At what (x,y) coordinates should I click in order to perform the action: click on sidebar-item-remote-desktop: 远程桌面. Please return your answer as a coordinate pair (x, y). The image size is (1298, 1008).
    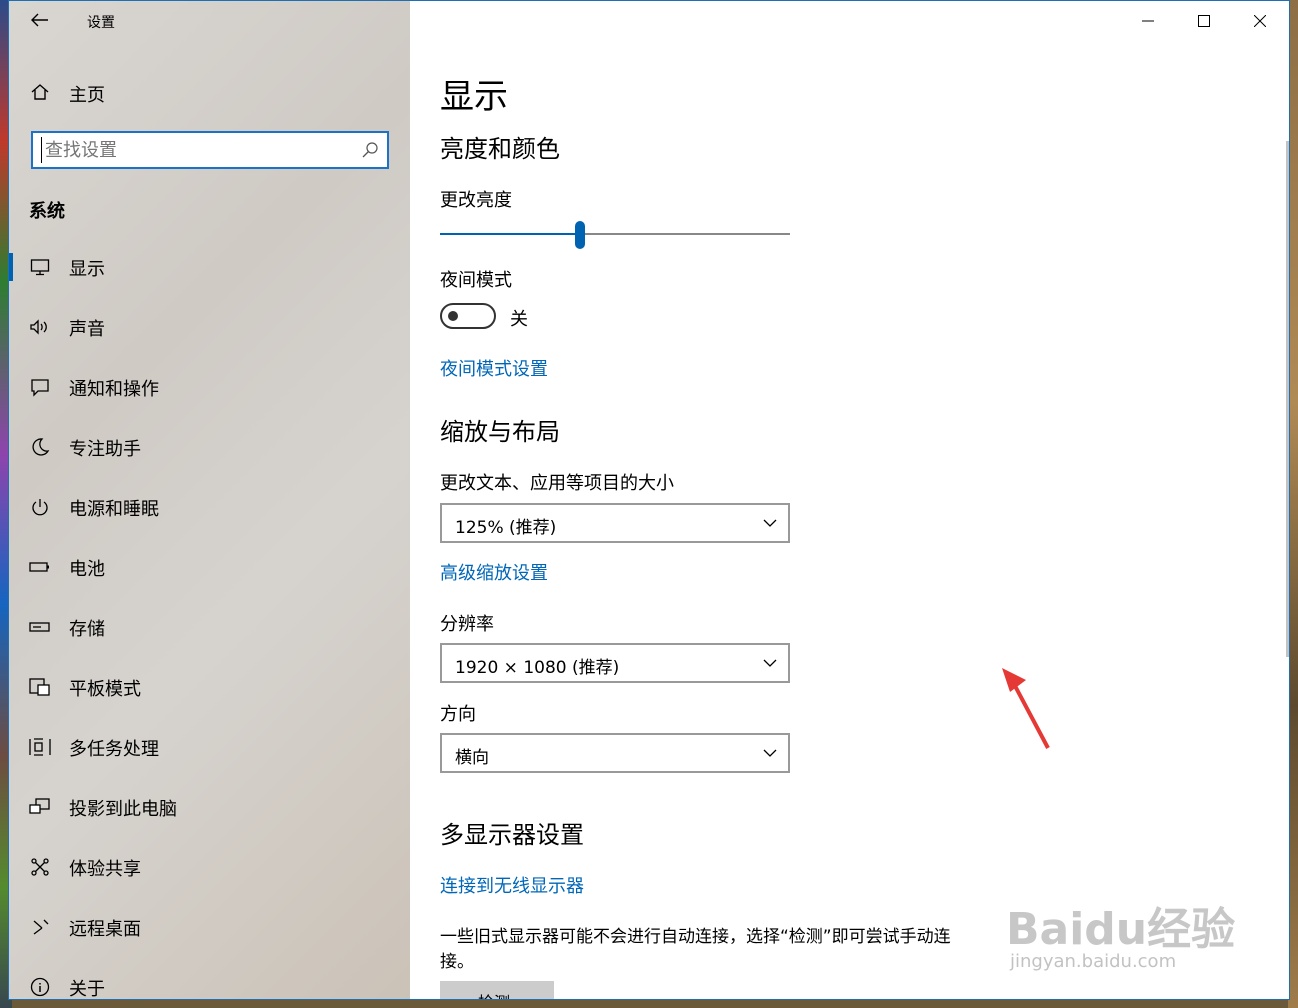
    Looking at the image, I should click on (209, 927).